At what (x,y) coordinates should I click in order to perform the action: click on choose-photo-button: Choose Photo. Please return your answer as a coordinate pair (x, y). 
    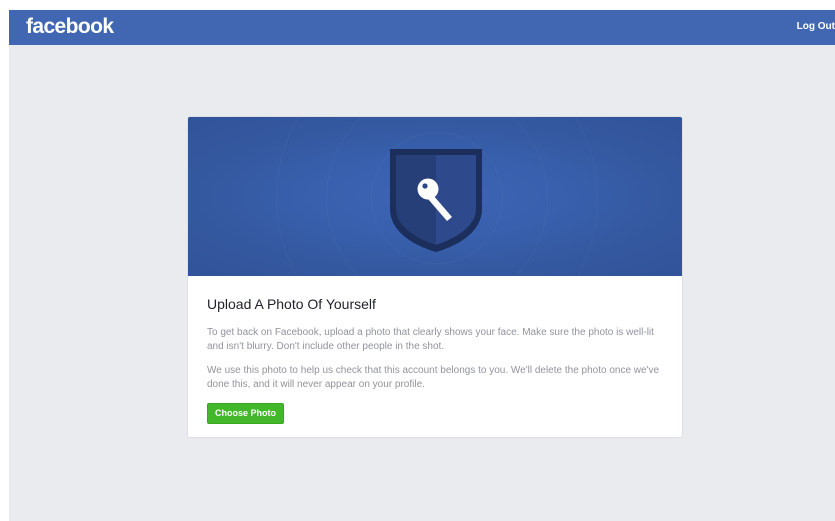
    Looking at the image, I should click on (245, 413).